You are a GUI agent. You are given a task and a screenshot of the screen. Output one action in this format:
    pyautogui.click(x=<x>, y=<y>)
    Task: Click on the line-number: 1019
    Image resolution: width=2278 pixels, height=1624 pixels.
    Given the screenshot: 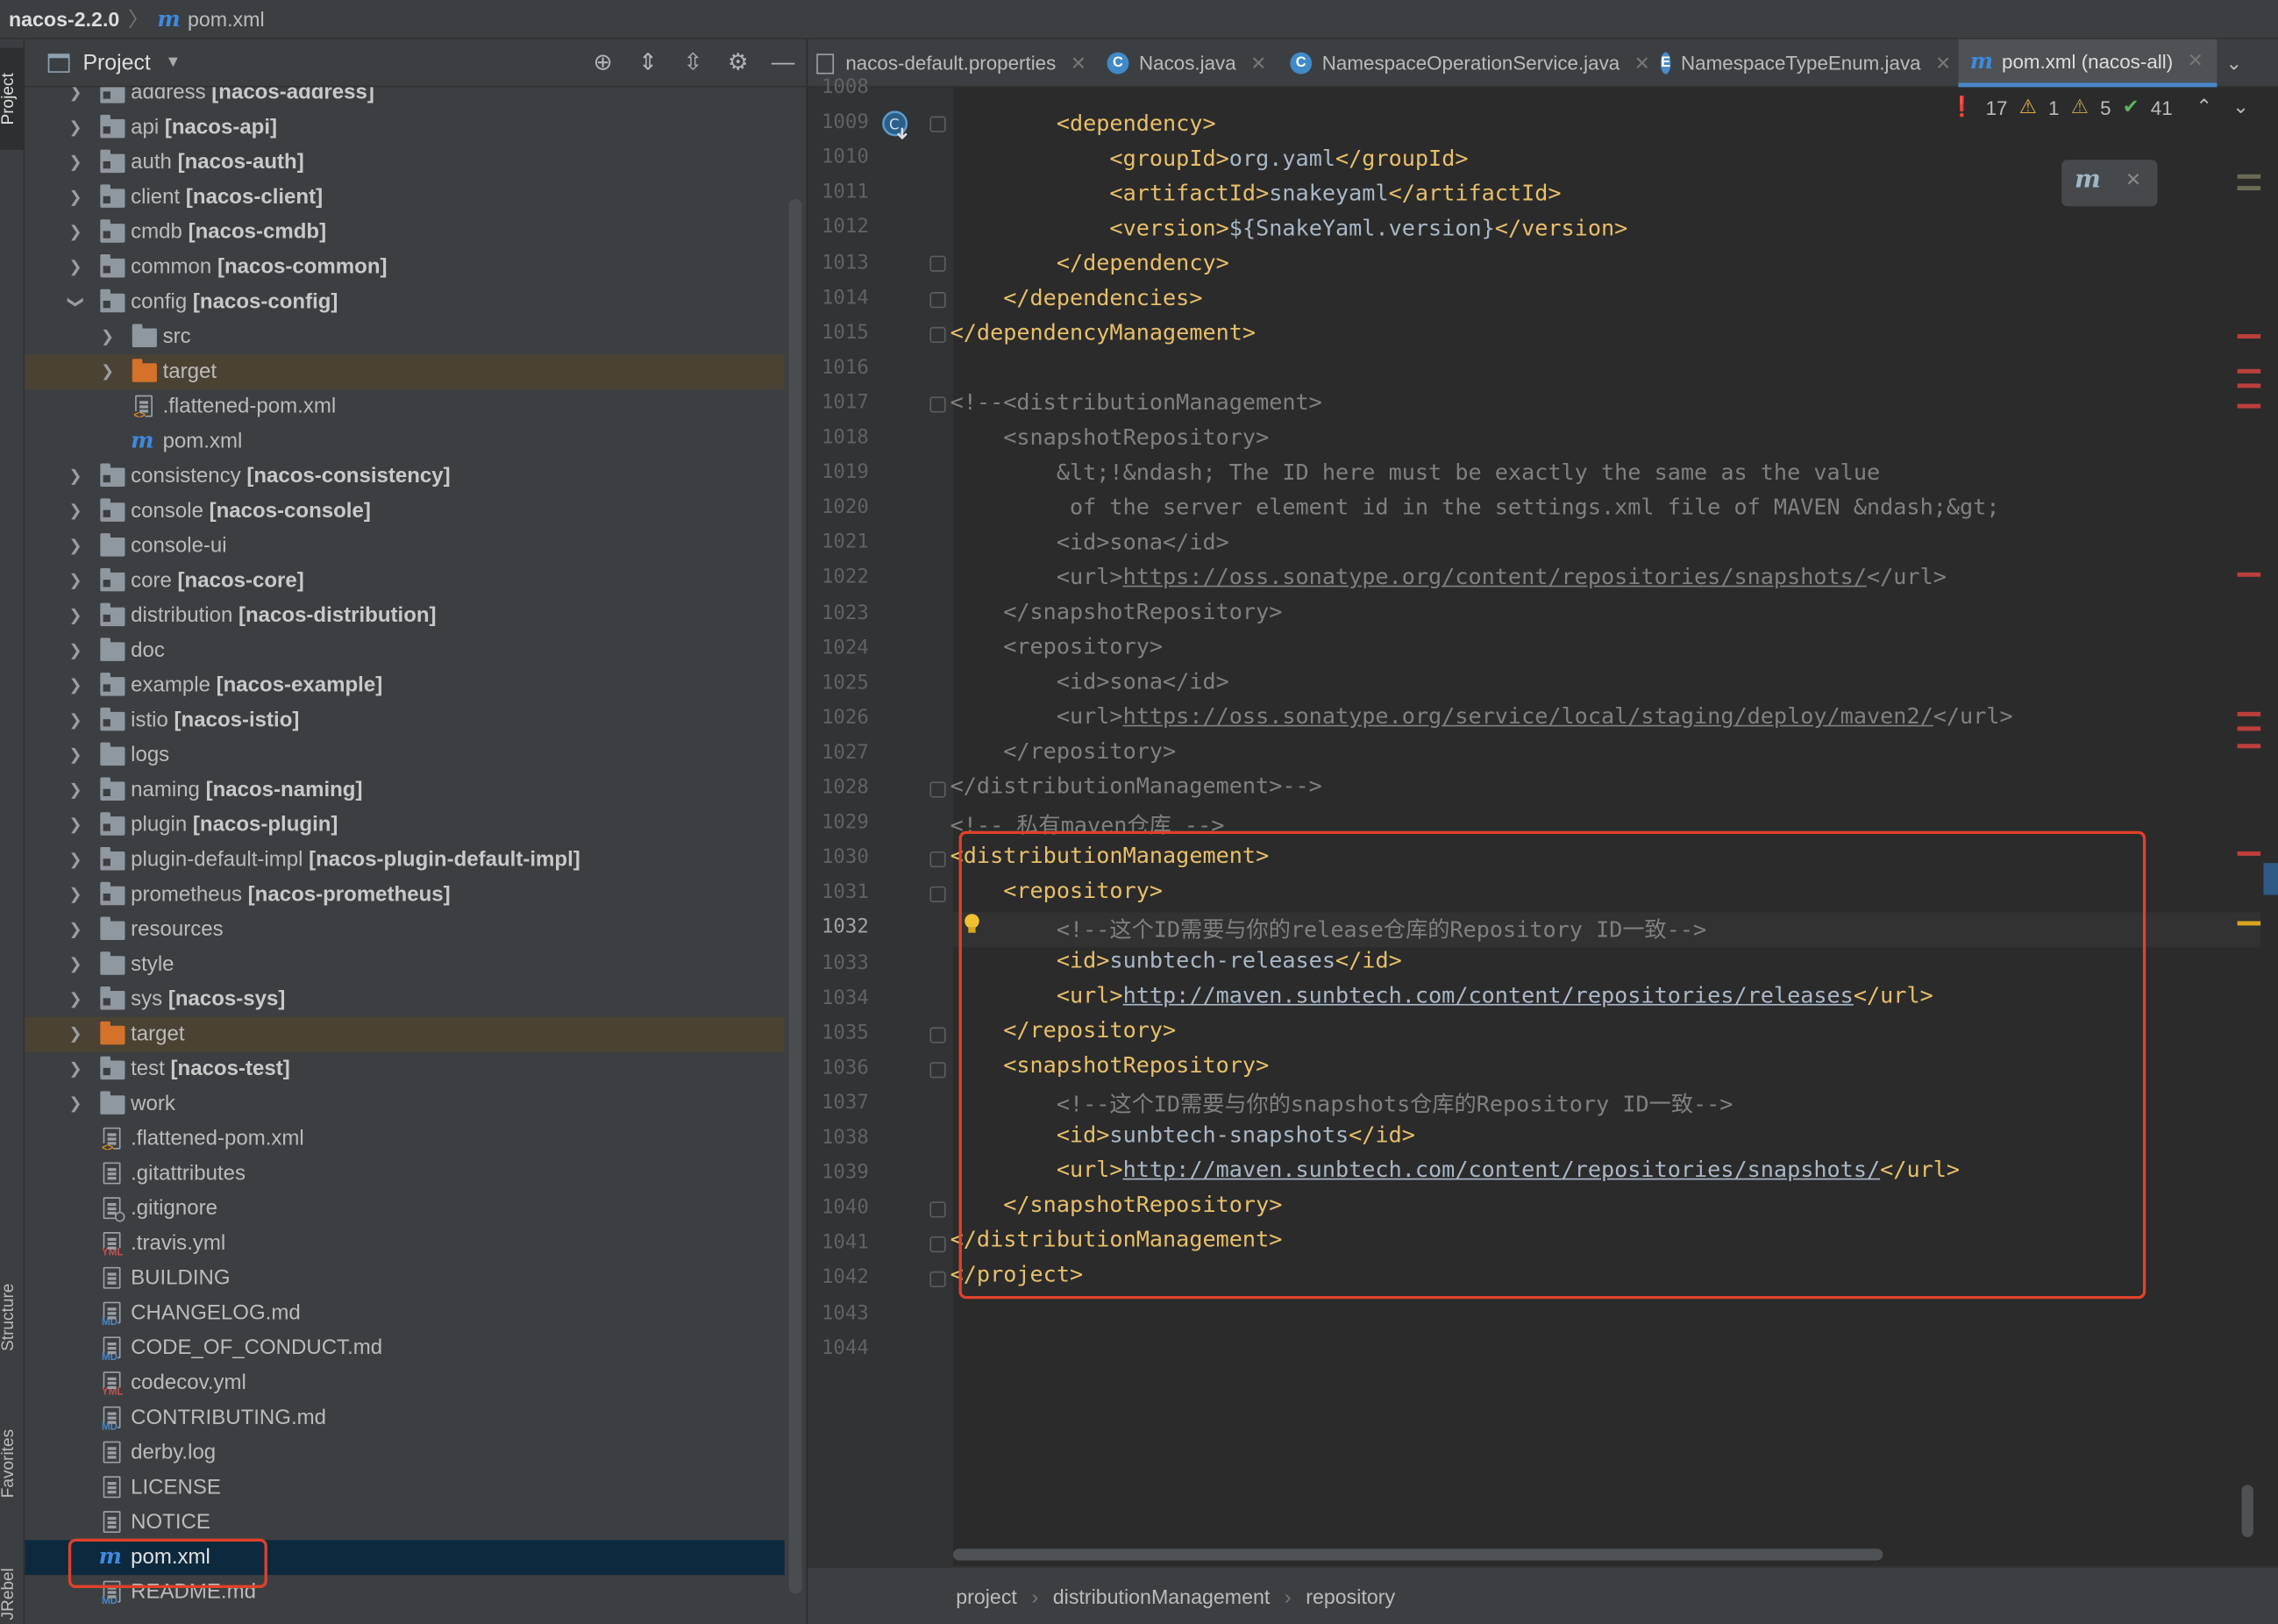 What is the action you would take?
    pyautogui.click(x=838, y=472)
    